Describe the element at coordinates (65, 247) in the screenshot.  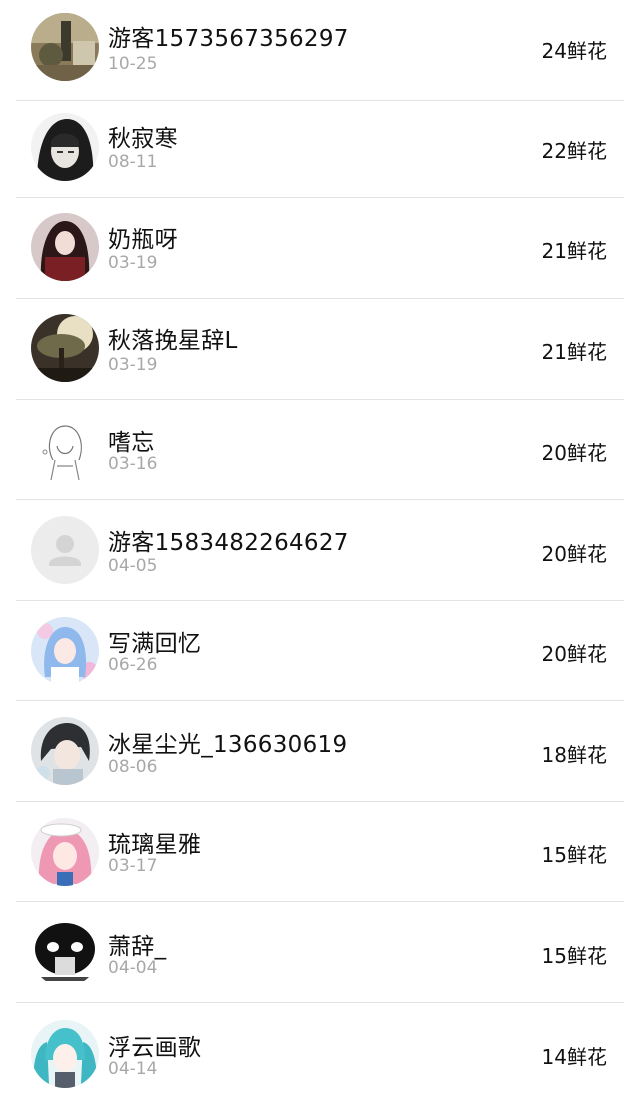
I see `avatar-anime-dark-hair-icon` at that location.